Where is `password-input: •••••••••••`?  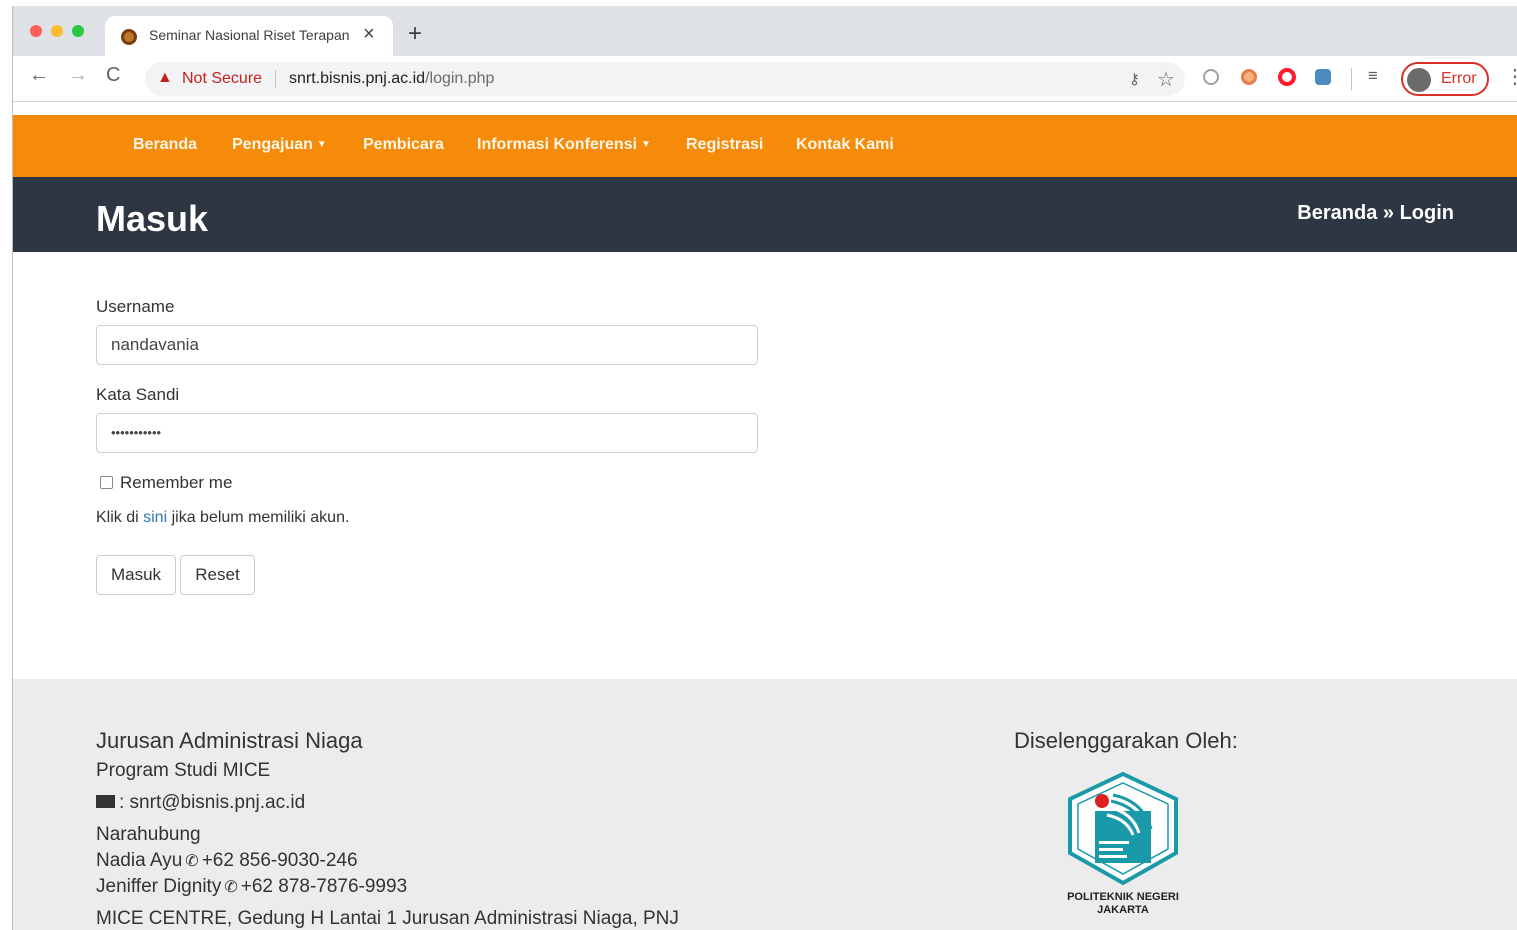 password-input: ••••••••••• is located at coordinates (427, 433).